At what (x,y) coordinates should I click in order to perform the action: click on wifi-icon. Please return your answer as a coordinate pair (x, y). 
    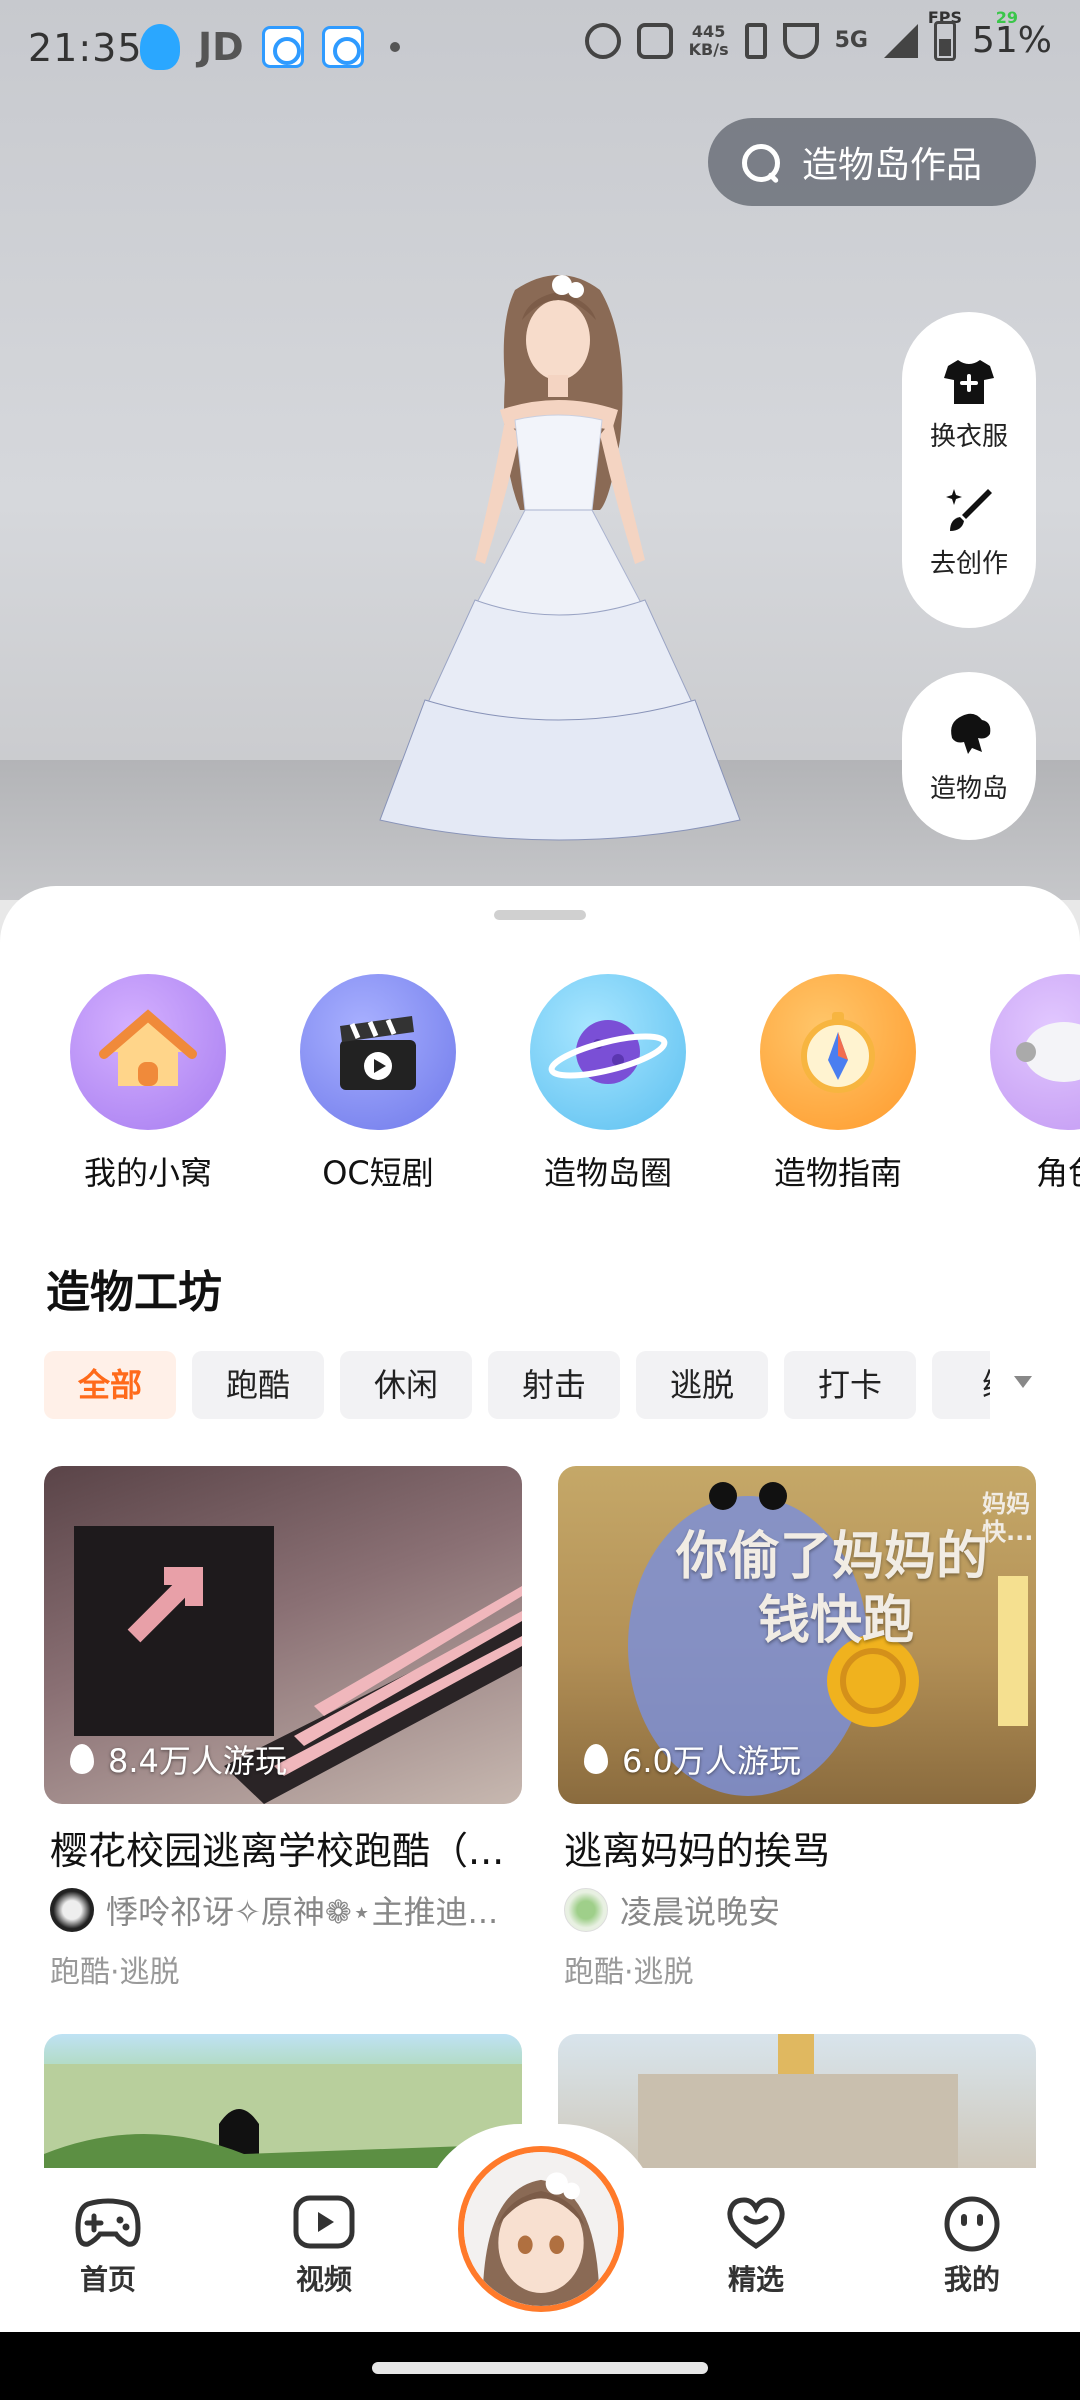
    Looking at the image, I should click on (800, 40).